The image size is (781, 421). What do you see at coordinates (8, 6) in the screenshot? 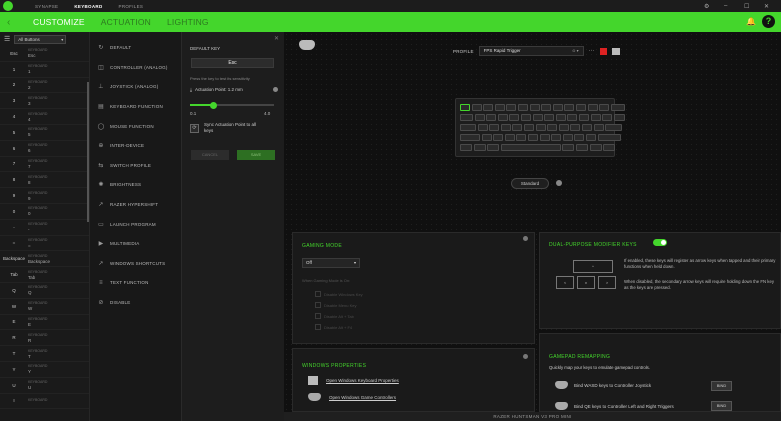
I see `razer-logo-icon` at bounding box center [8, 6].